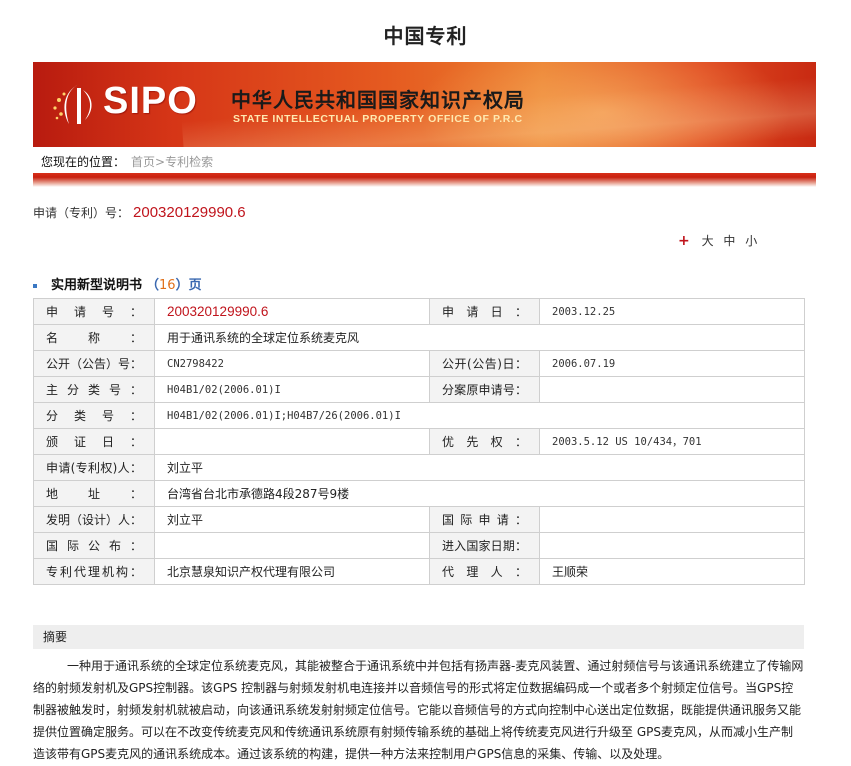 The image size is (851, 766). Describe the element at coordinates (425, 36) in the screenshot. I see `page-title: 中国专利` at that location.